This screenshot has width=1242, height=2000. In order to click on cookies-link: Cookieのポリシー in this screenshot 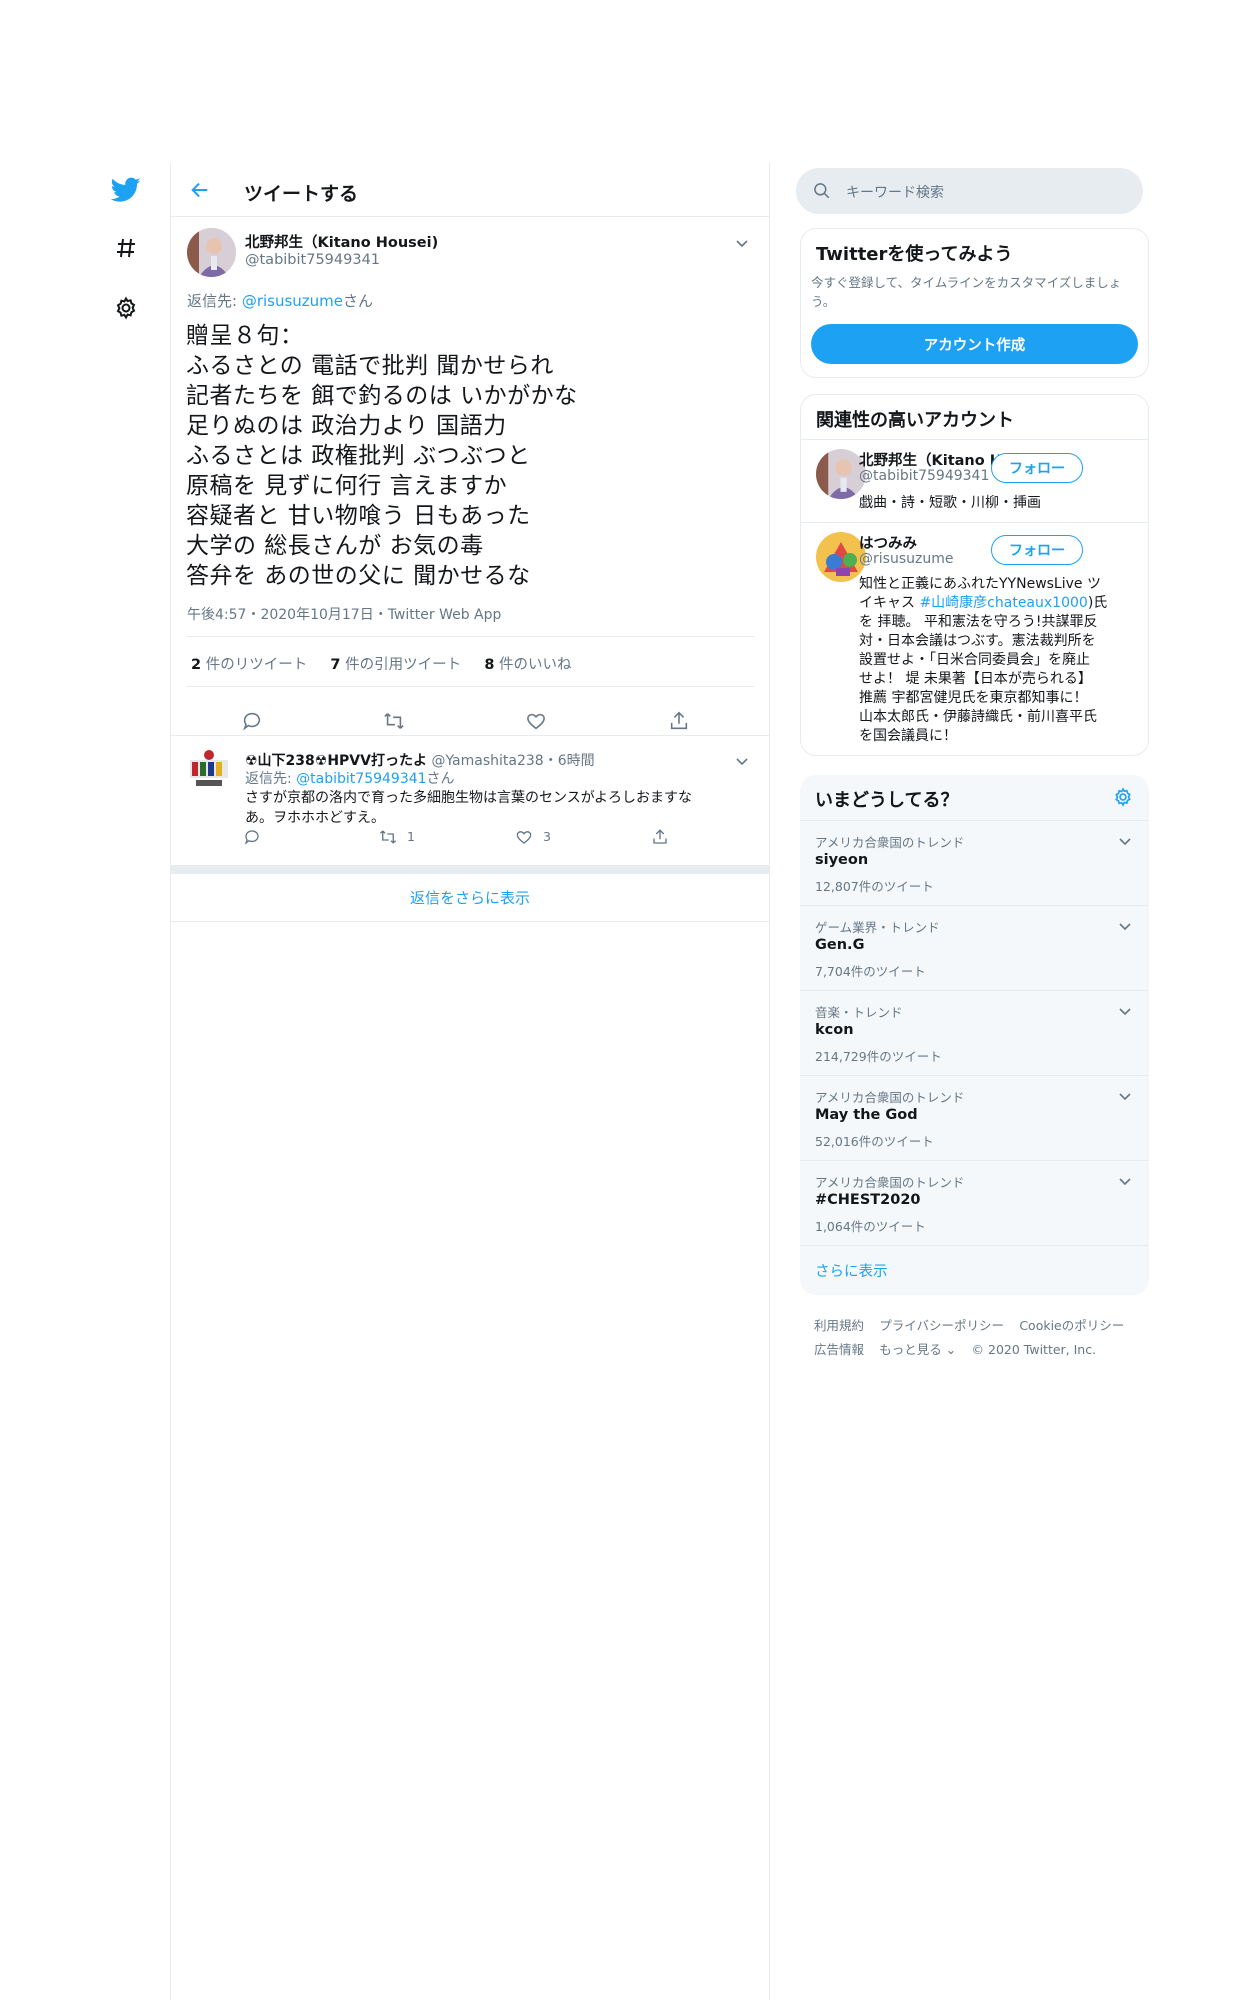, I will do `click(1071, 1325)`.